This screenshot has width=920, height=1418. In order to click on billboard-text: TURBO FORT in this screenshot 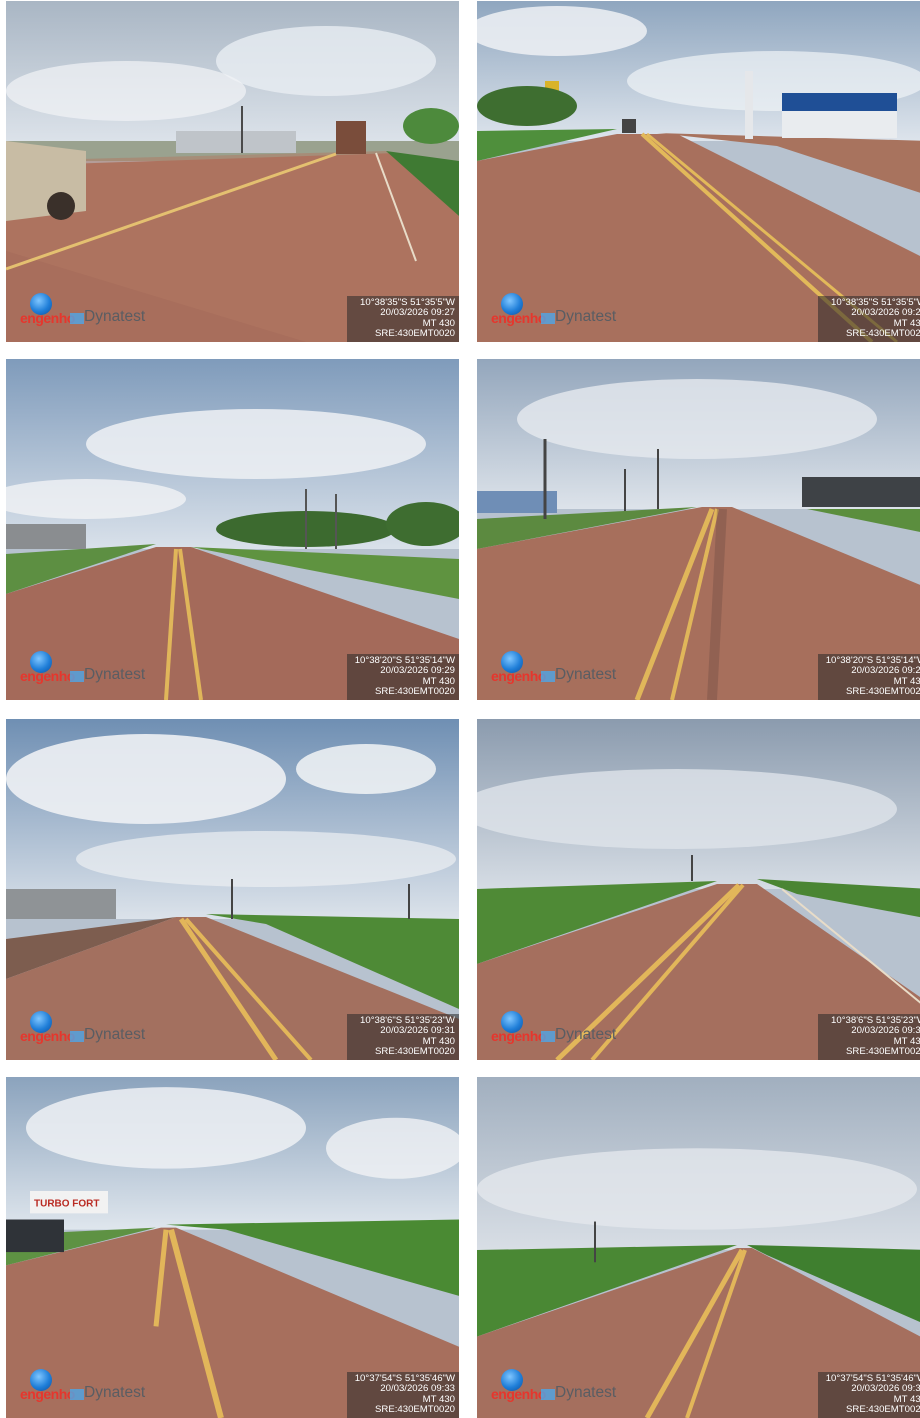, I will do `click(67, 1203)`.